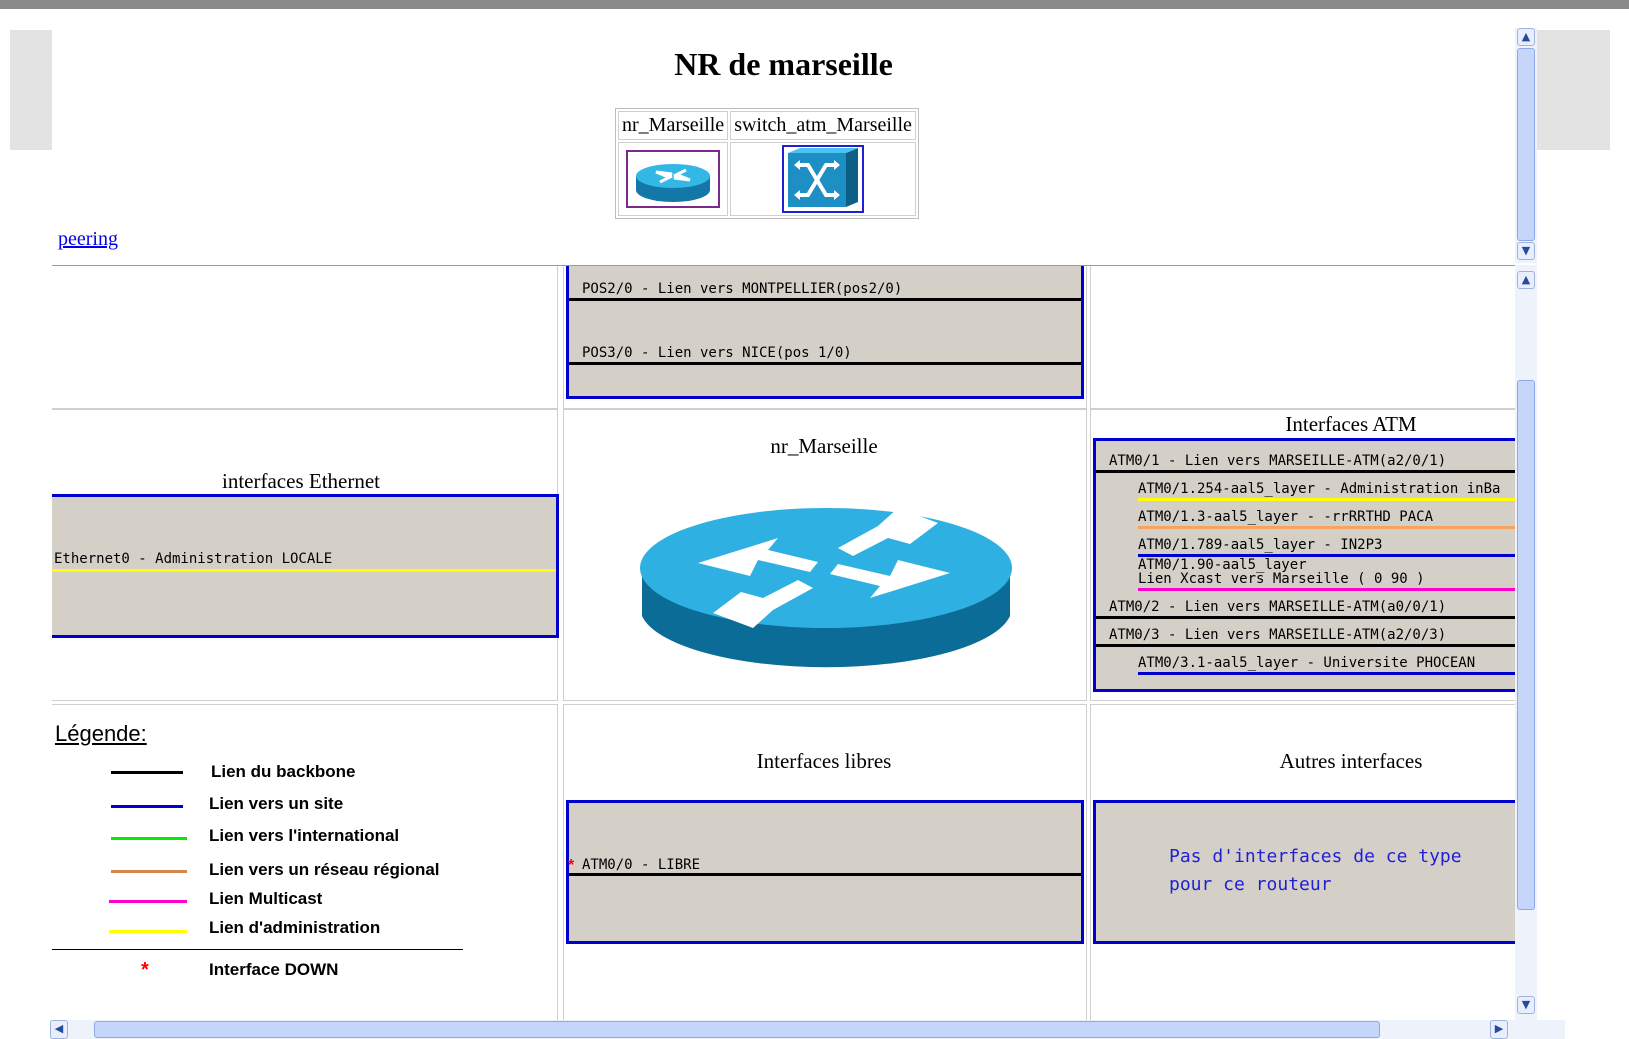 This screenshot has width=1629, height=1039. I want to click on libres-title: Interfaces libres, so click(824, 761).